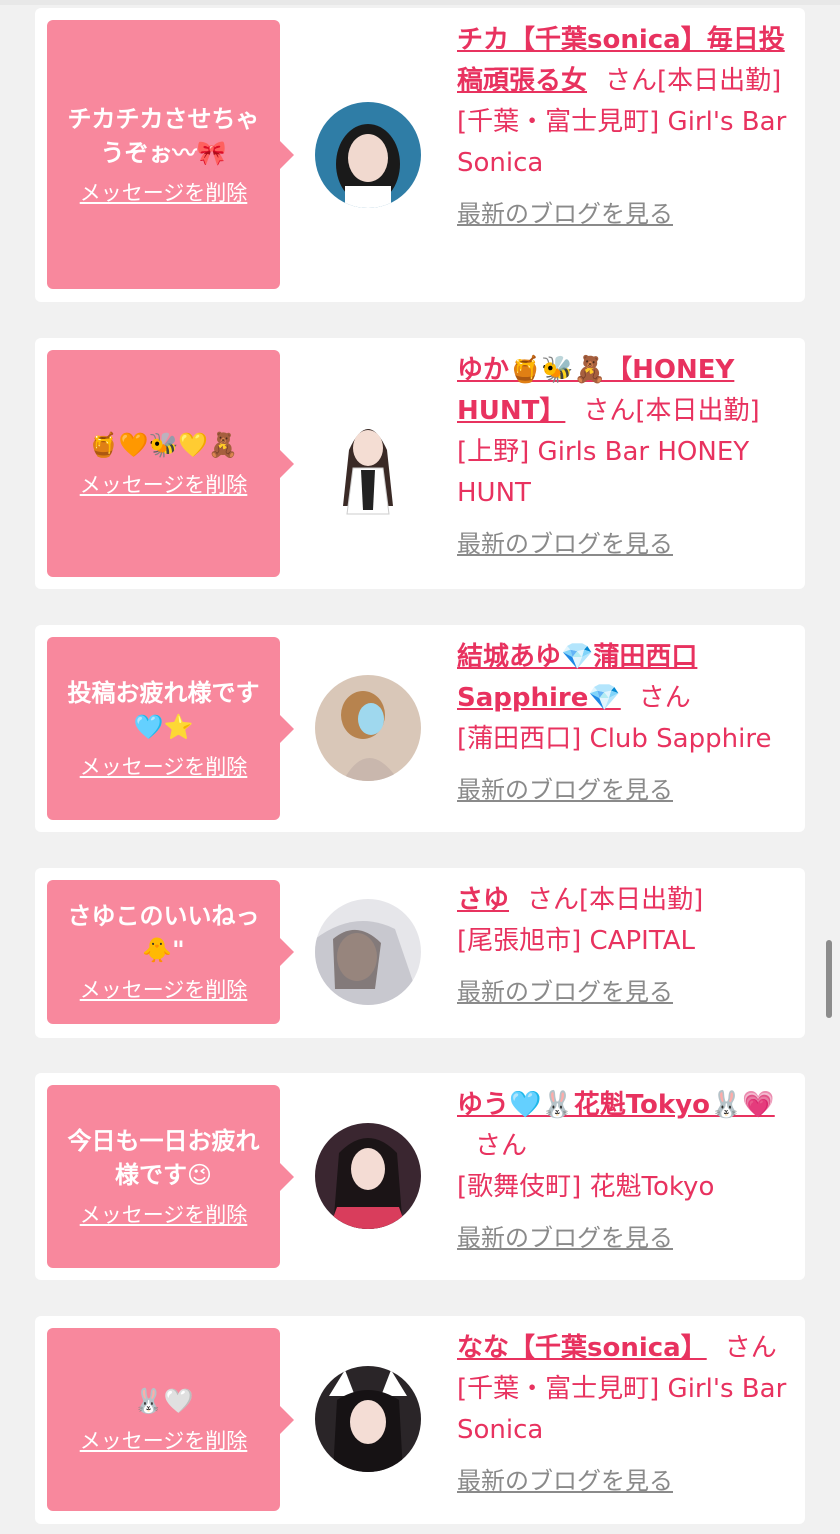 The image size is (840, 1534). I want to click on message-text: チカチカさせちゃうぞぉ〰🎀, so click(163, 135).